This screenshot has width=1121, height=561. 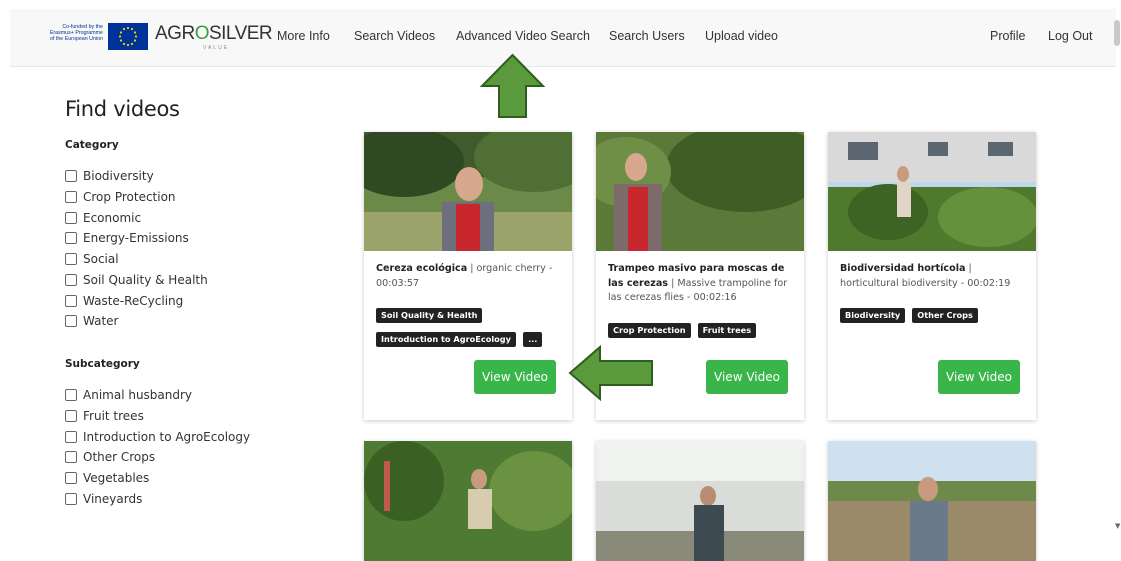 I want to click on tag: Crop Protection, so click(x=649, y=330).